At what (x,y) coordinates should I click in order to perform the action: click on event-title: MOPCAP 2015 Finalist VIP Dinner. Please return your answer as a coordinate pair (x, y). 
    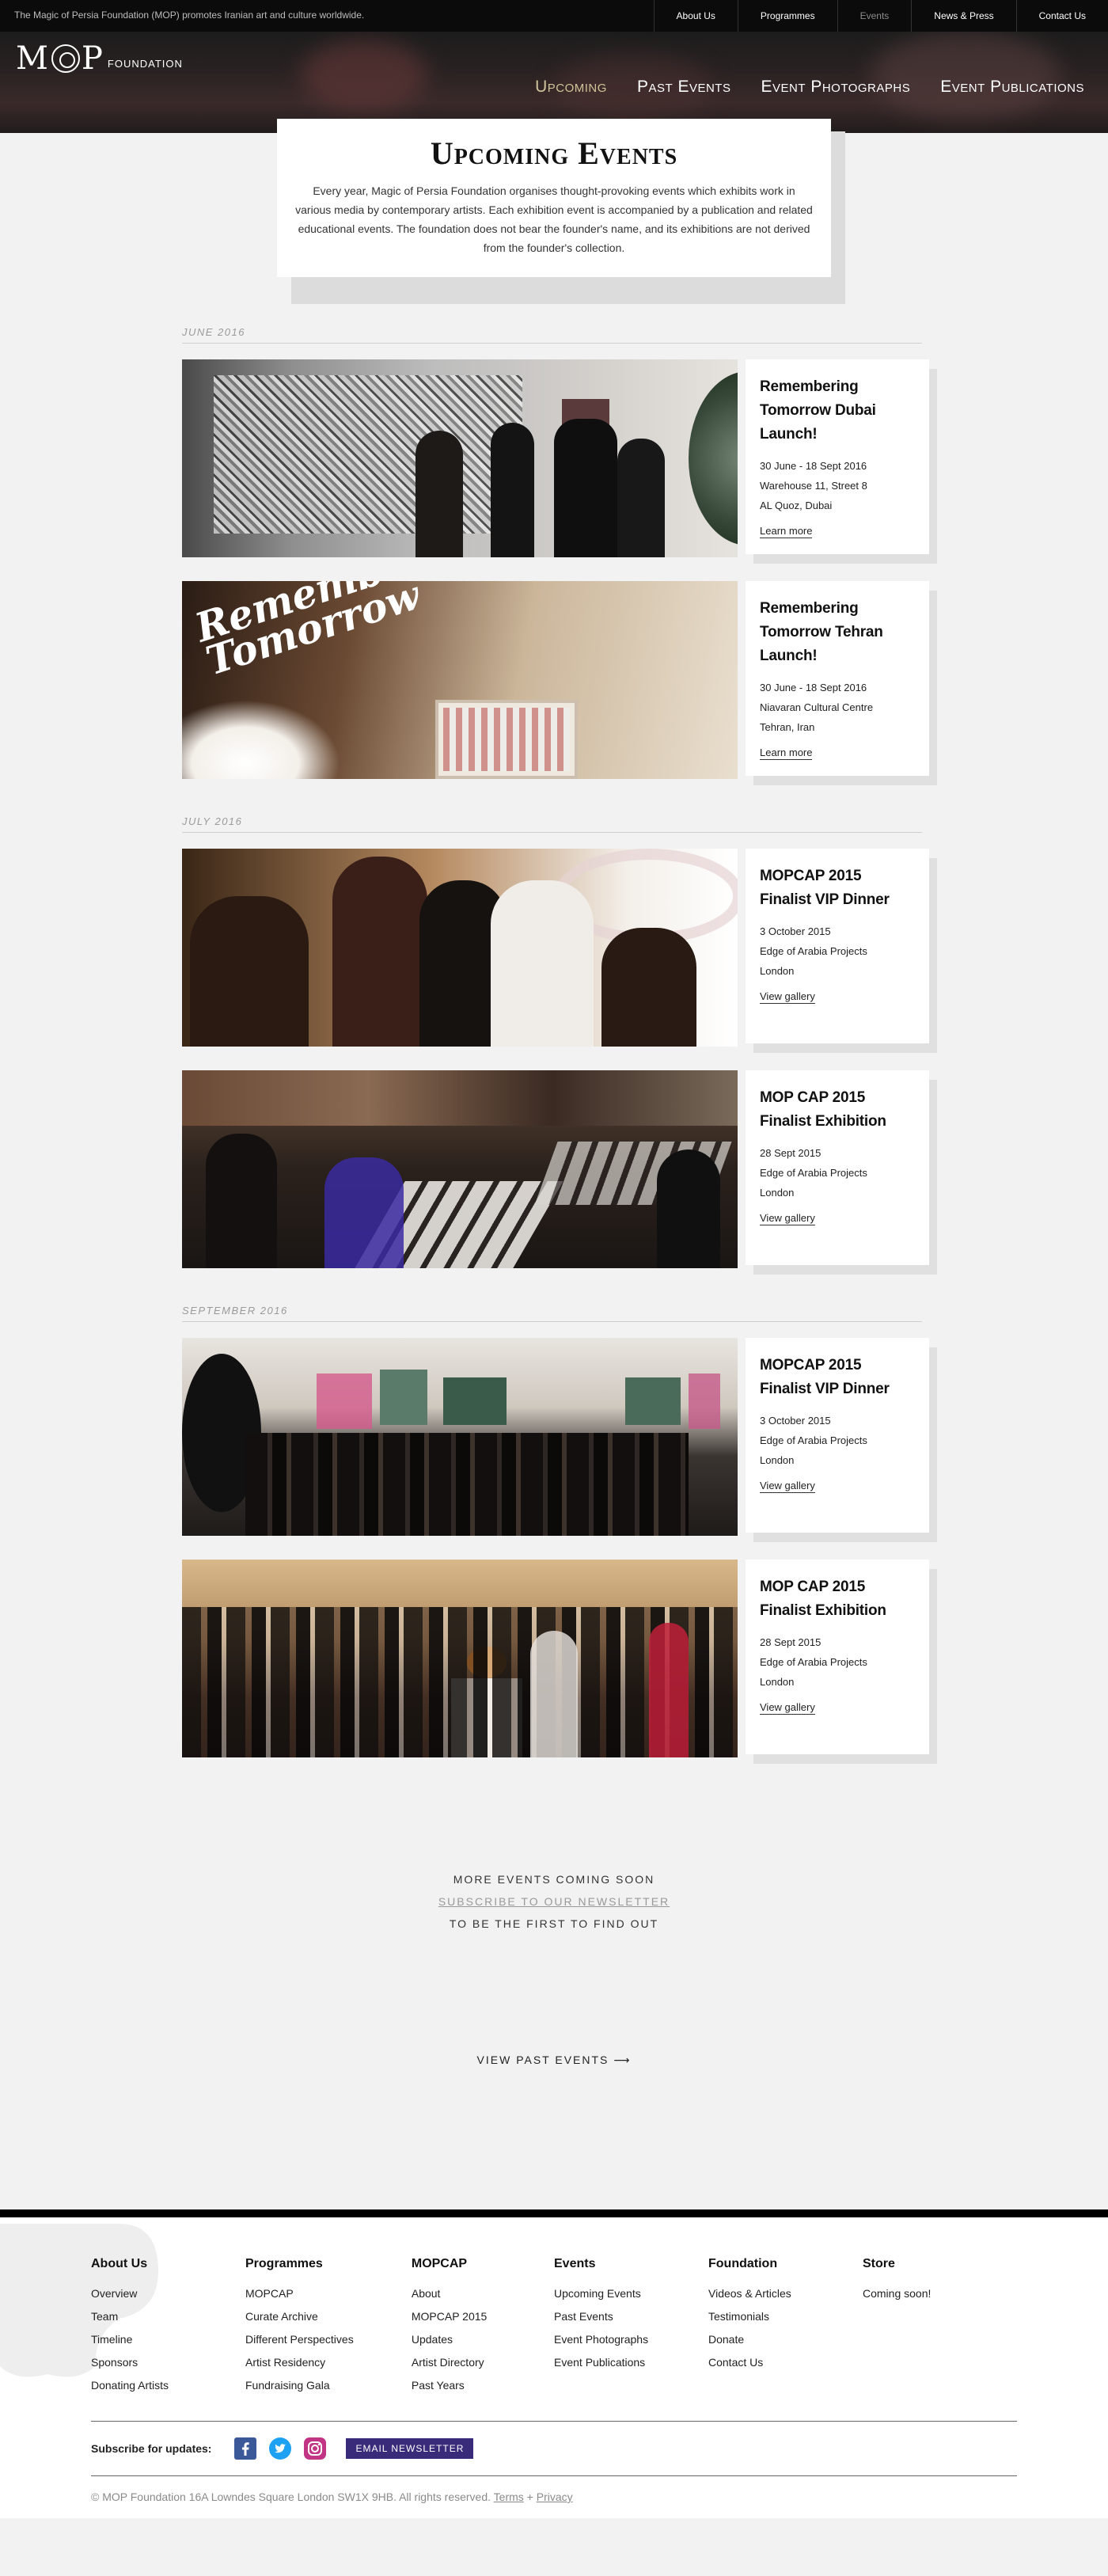
    Looking at the image, I should click on (825, 1377).